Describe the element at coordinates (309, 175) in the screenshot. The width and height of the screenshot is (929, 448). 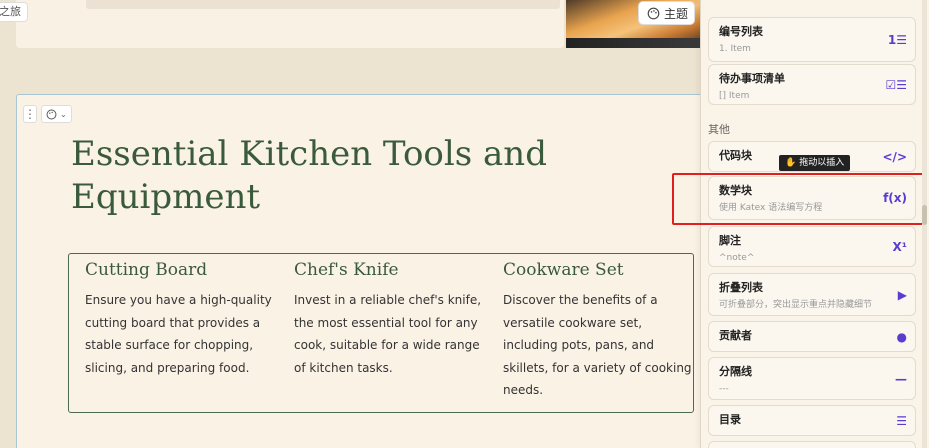
I see `section-title: Essential Kitchen Tools and Equipment` at that location.